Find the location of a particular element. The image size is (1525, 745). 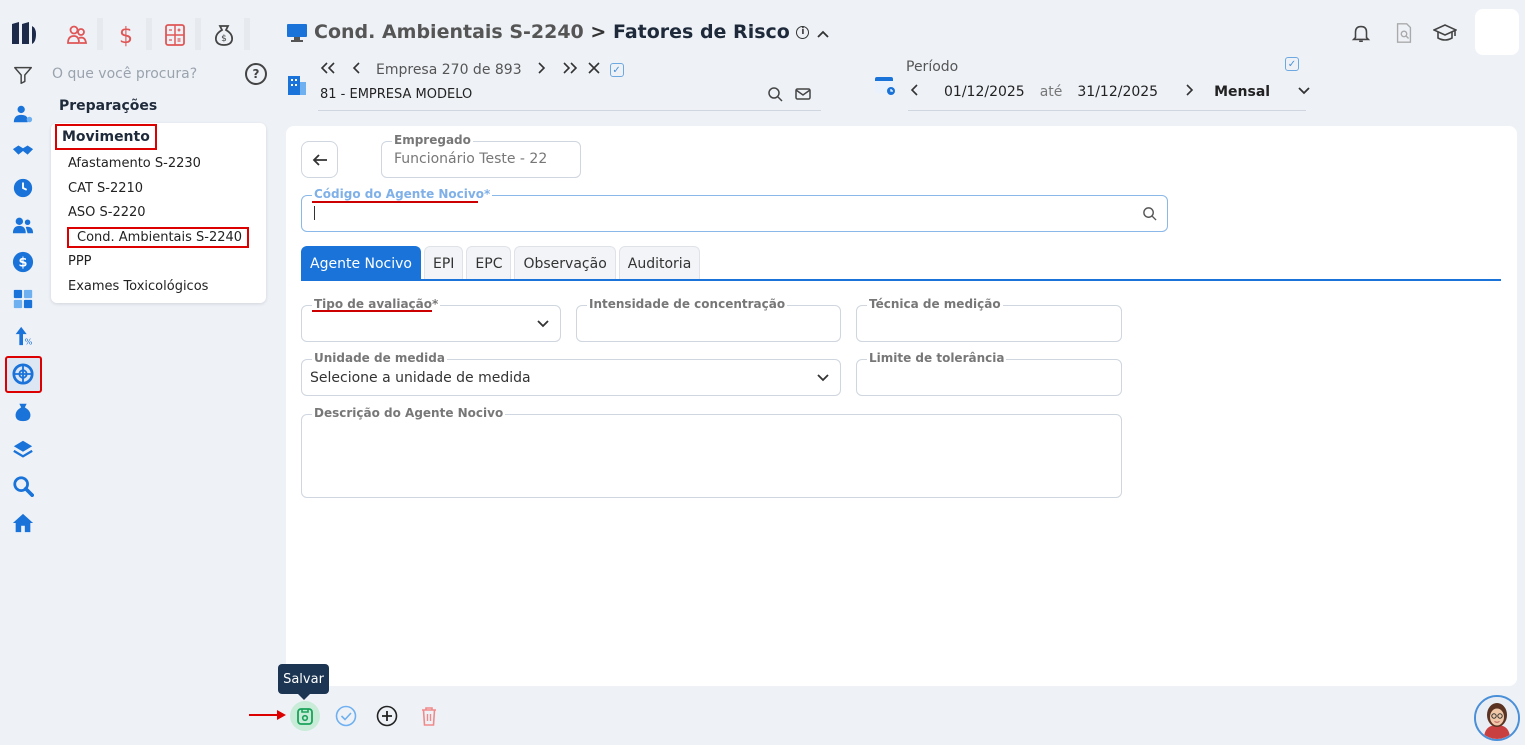

employee-label: Empregado is located at coordinates (432, 140).